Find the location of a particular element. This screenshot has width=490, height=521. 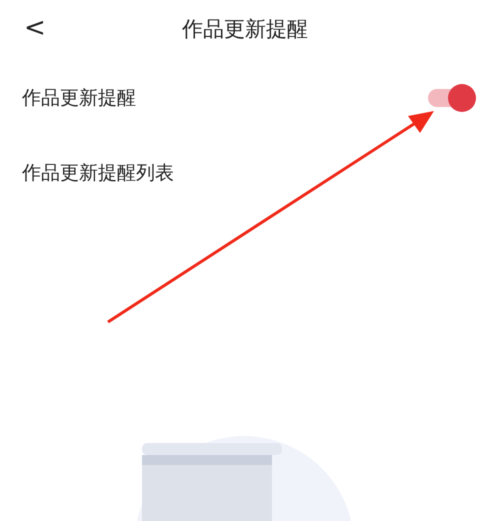

setting-label: 作品更新提醒 is located at coordinates (79, 98).